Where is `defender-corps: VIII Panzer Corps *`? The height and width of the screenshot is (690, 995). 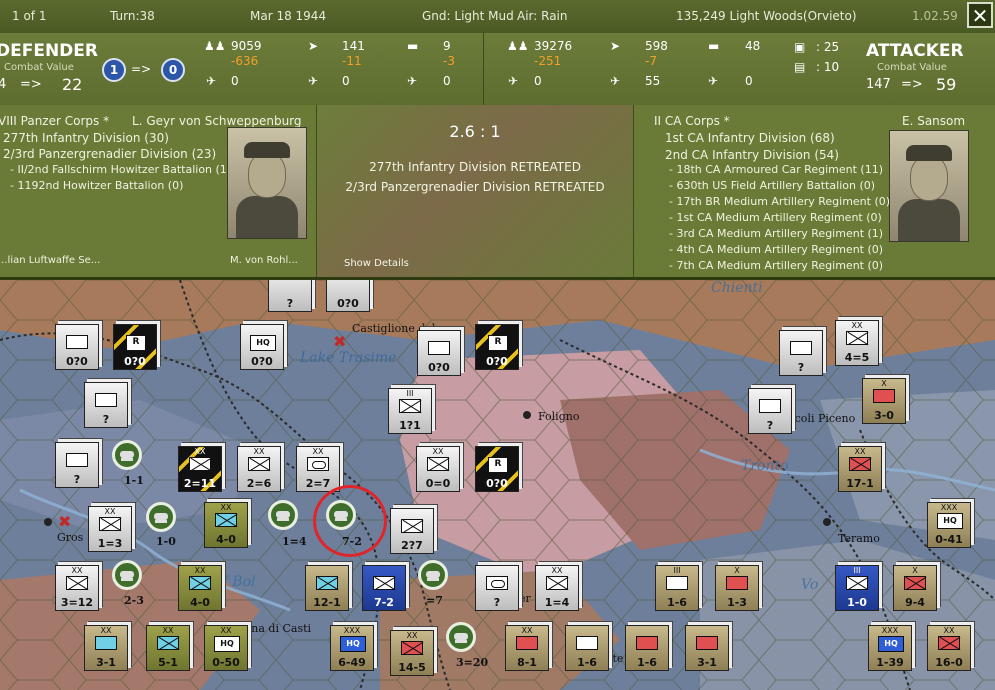
defender-corps: VIII Panzer Corps * is located at coordinates (55, 121).